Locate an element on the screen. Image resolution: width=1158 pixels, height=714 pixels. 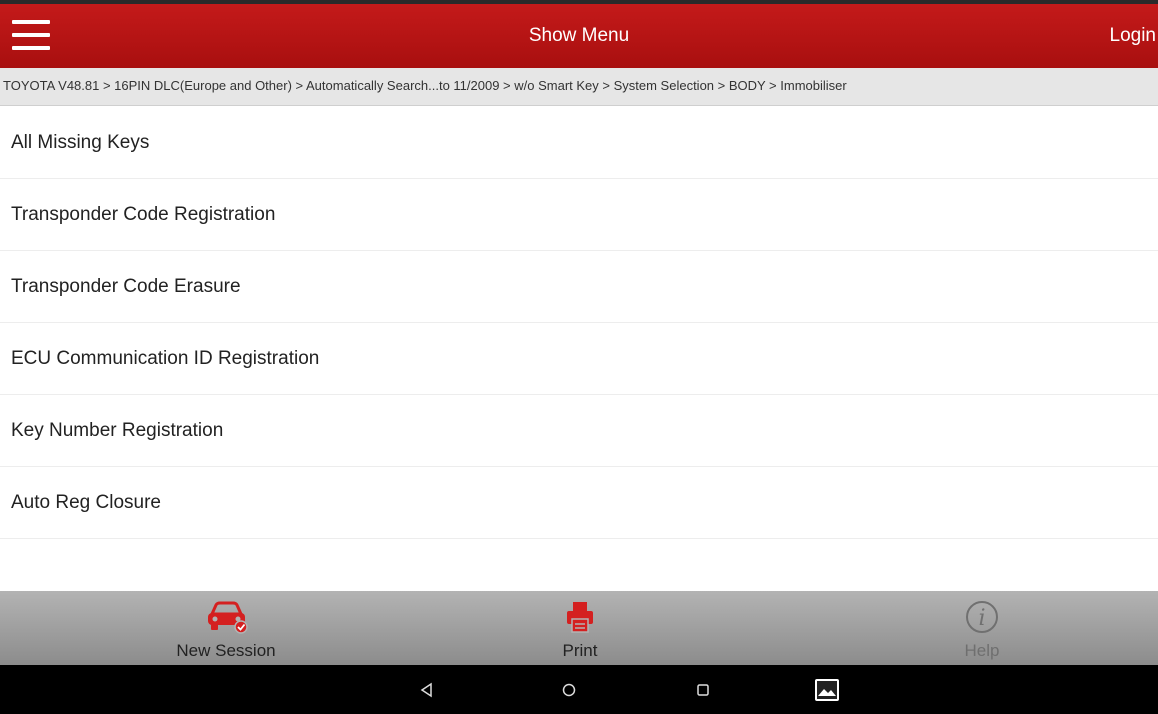
back-triangle-icon is located at coordinates (427, 690).